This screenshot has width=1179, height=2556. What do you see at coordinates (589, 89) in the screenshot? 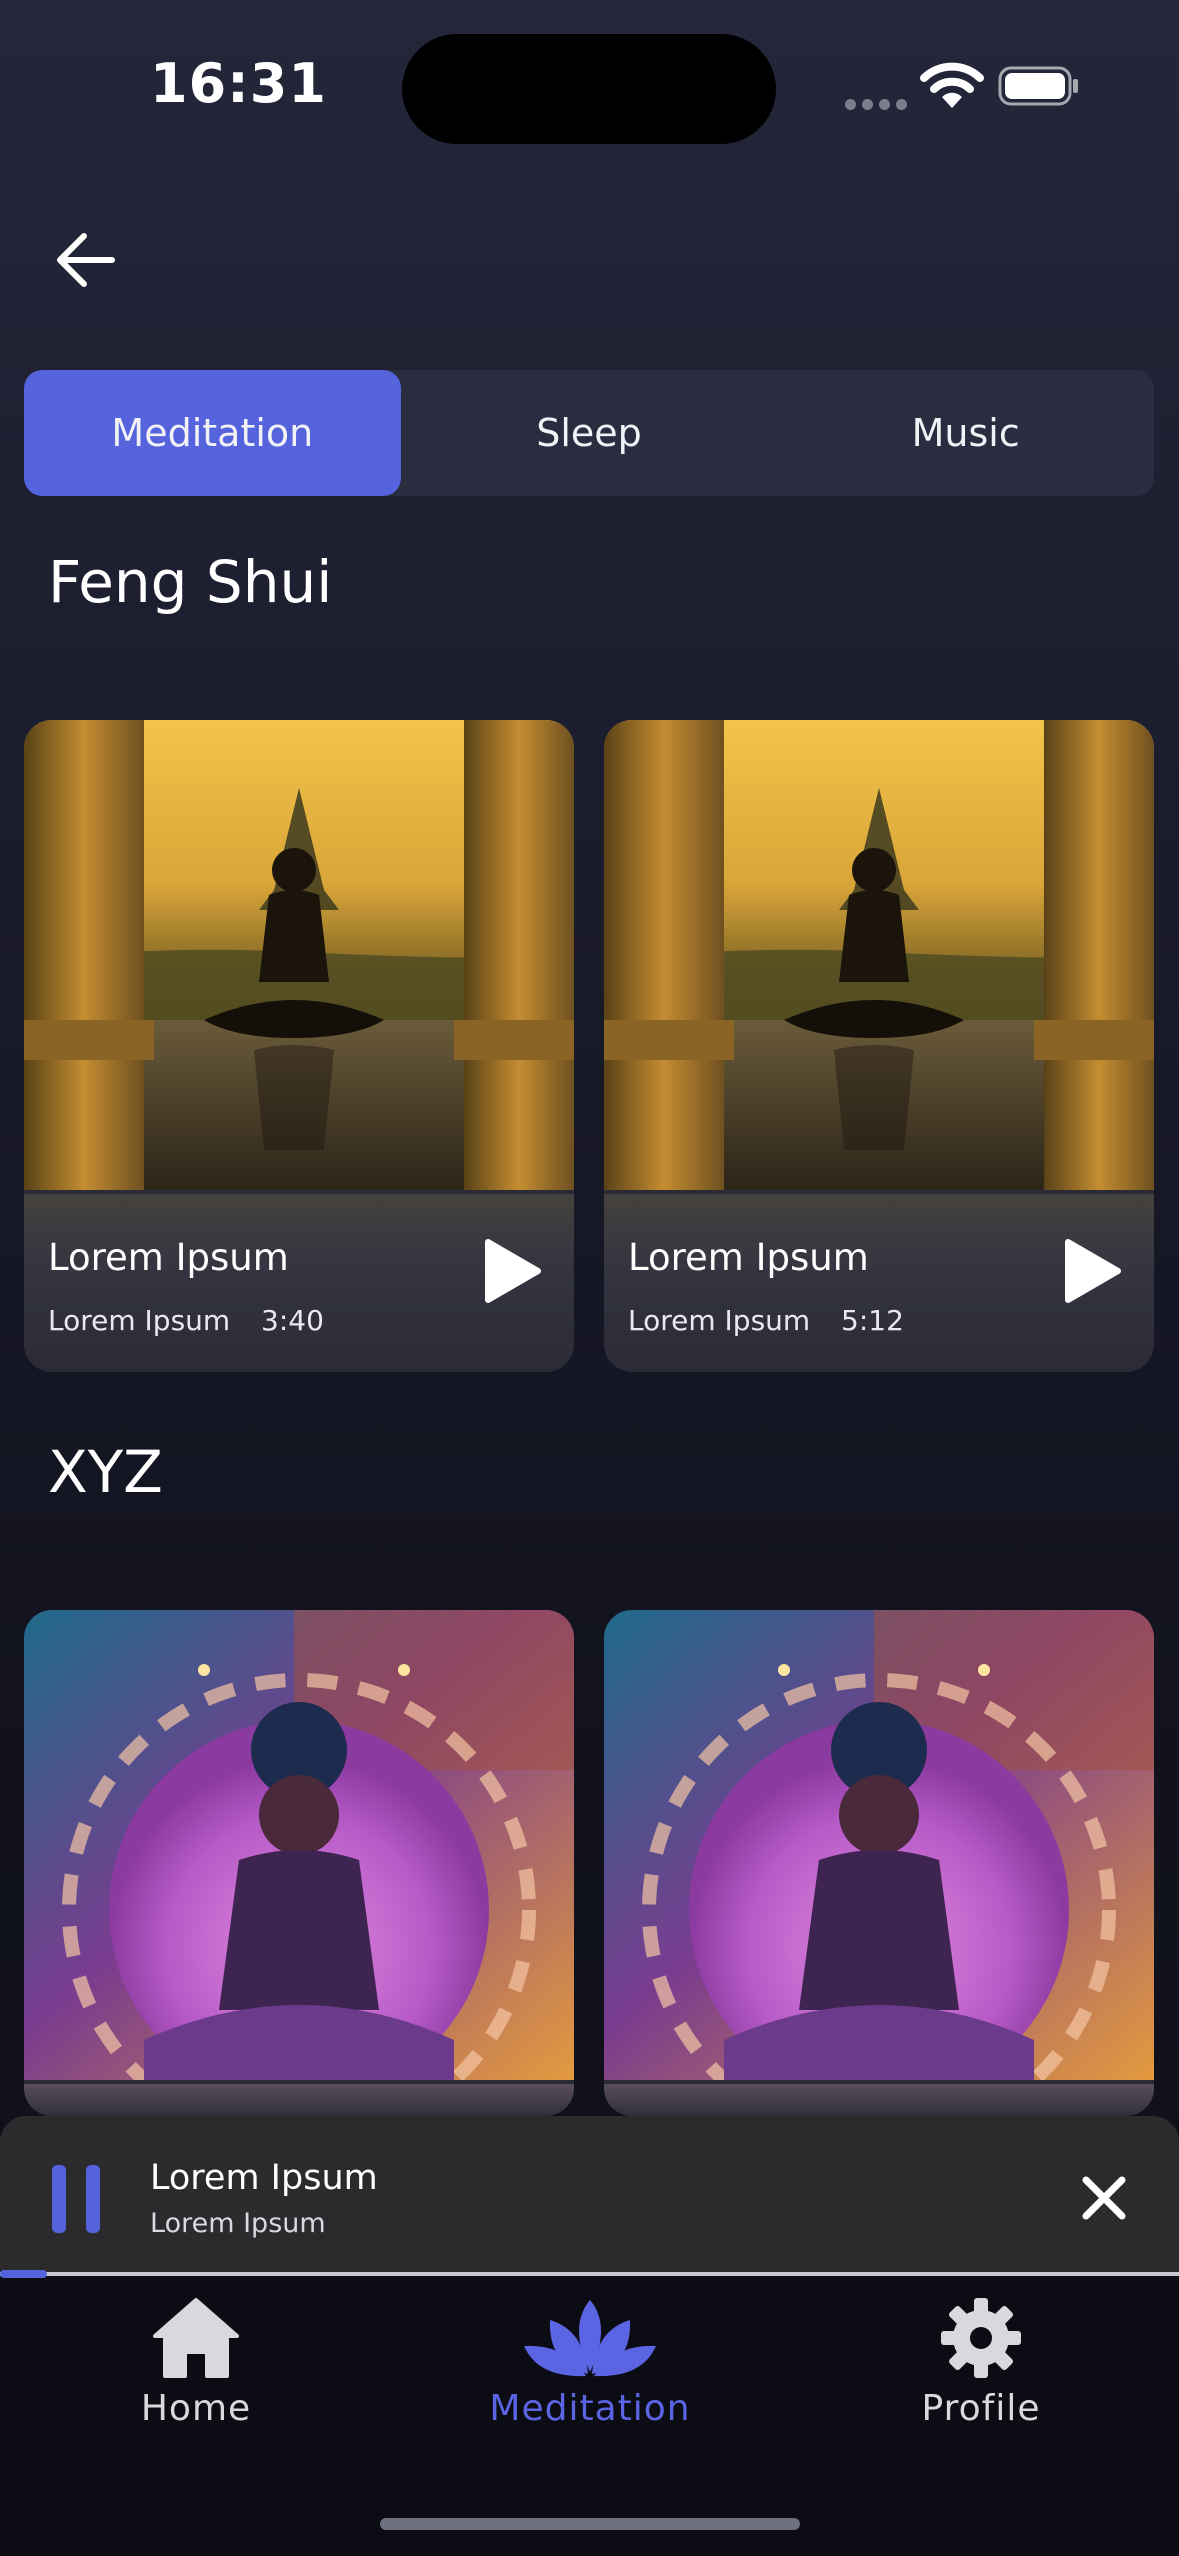
I see `dynamic-island` at bounding box center [589, 89].